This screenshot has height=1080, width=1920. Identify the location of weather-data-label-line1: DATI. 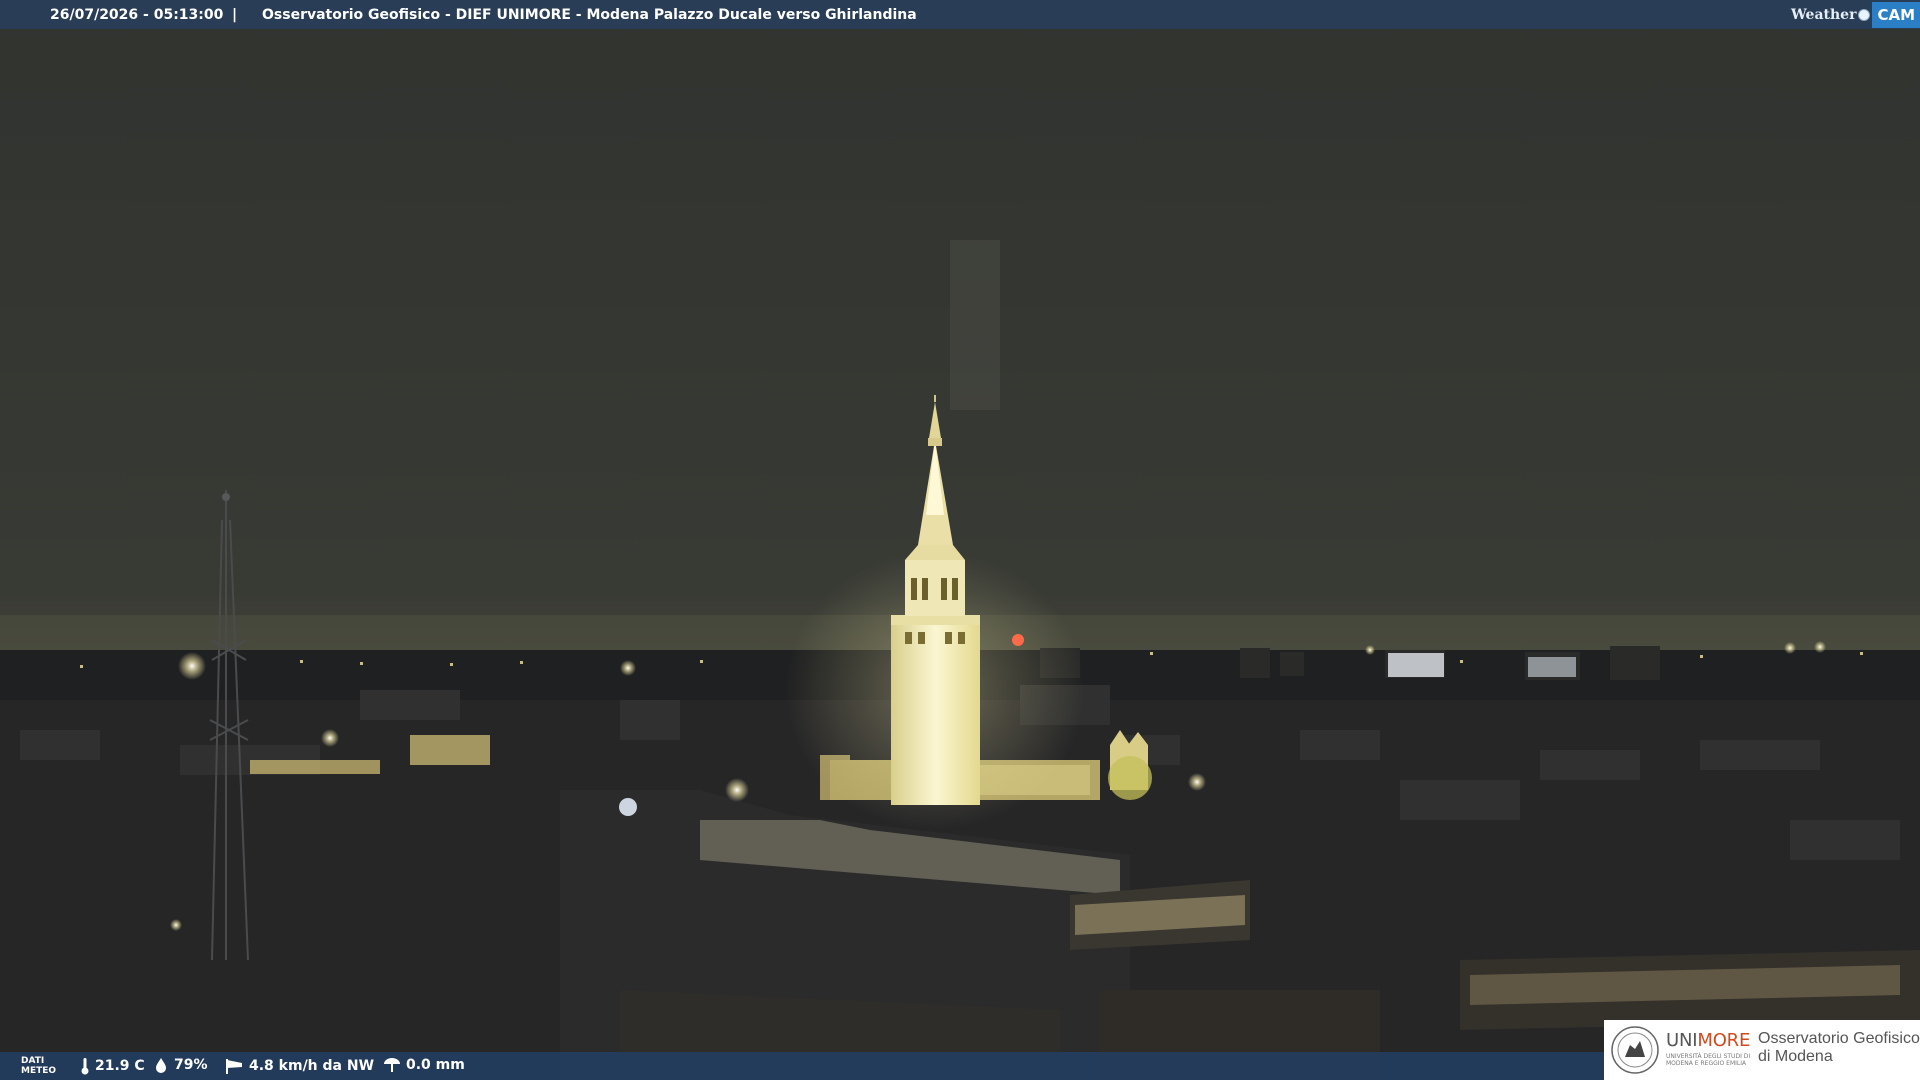
(33, 1061).